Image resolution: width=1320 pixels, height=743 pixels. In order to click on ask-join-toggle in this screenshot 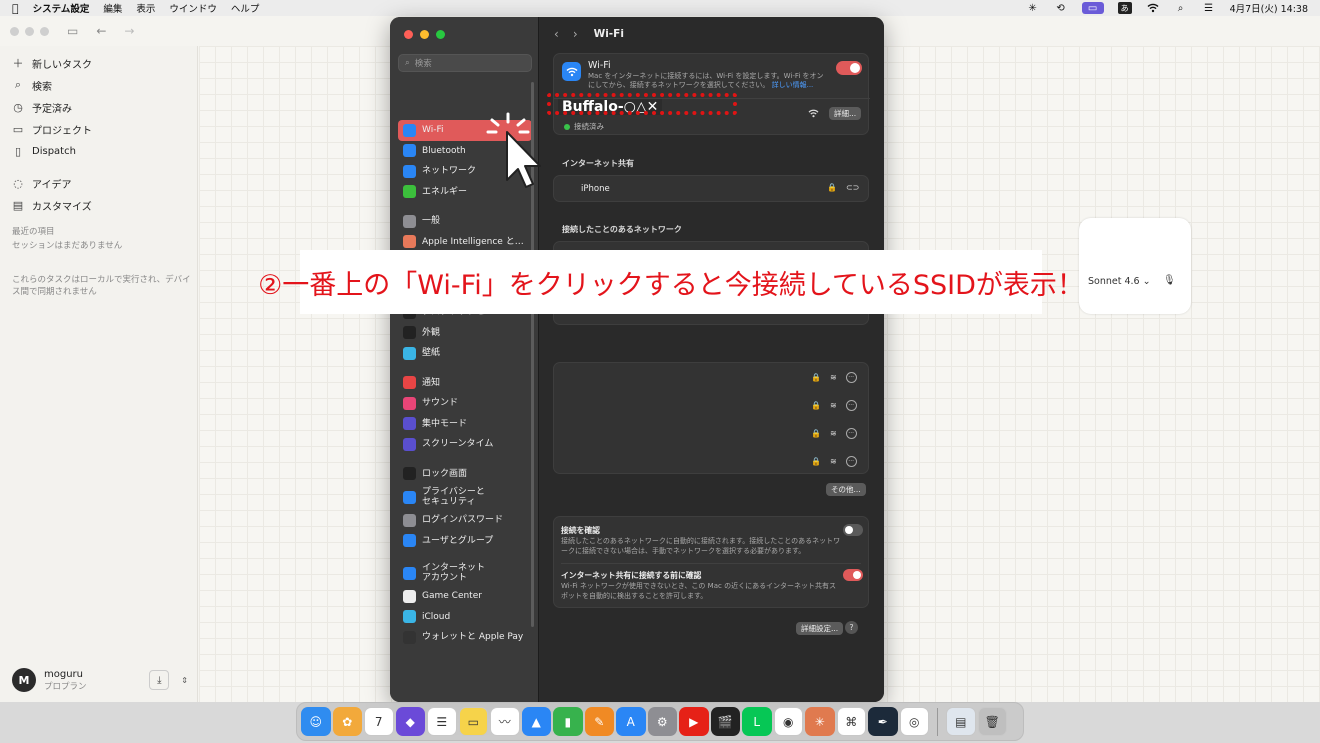, I will do `click(853, 530)`.